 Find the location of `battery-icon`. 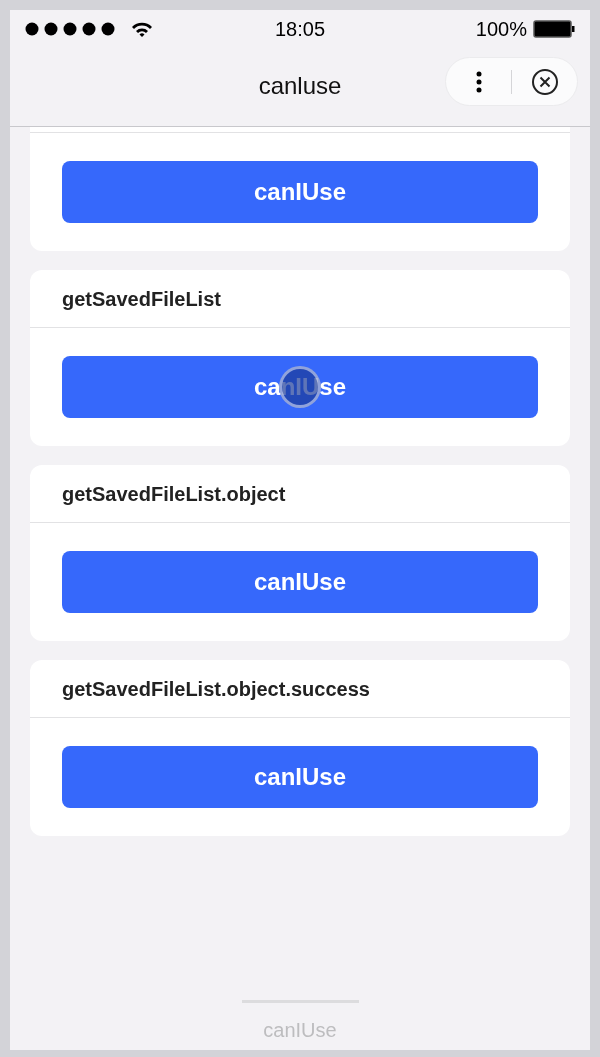

battery-icon is located at coordinates (554, 29).